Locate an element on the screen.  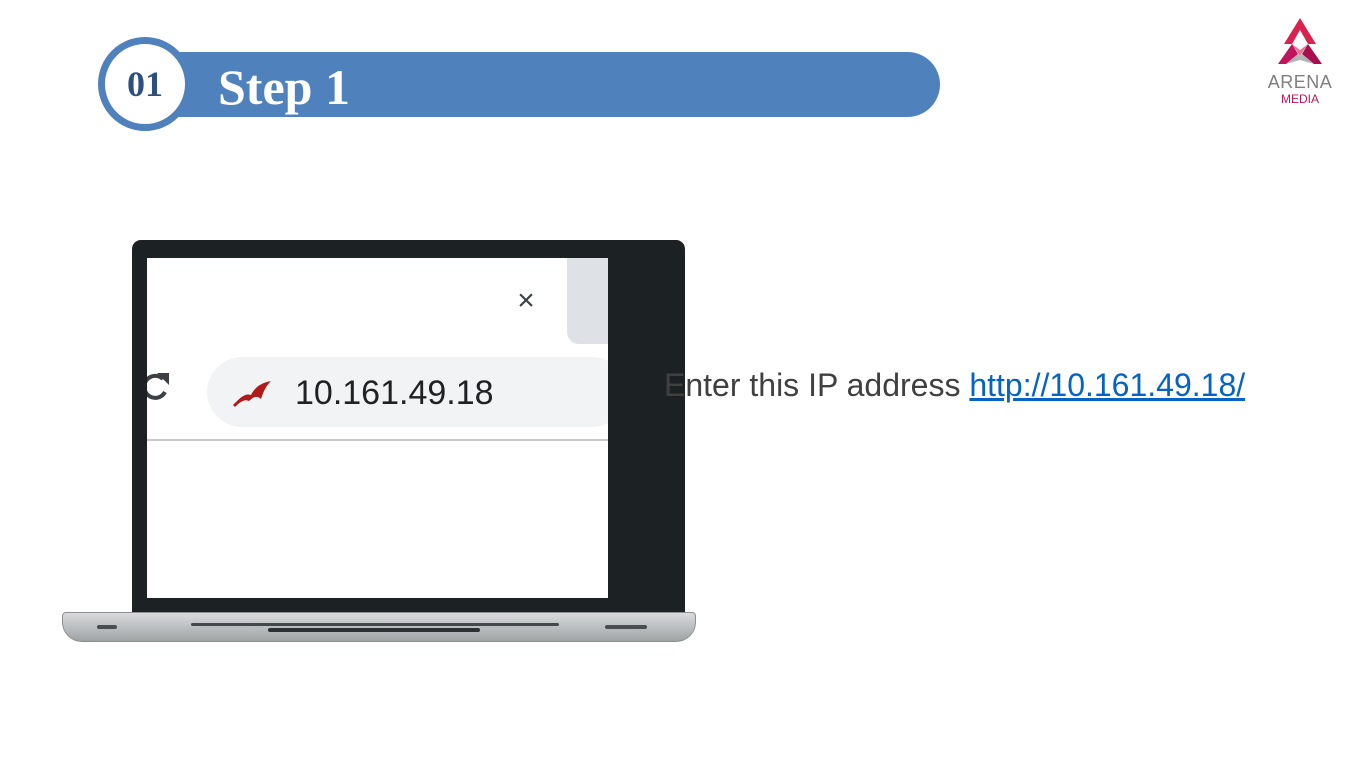
address-text: 10.161.49.18 is located at coordinates (394, 393).